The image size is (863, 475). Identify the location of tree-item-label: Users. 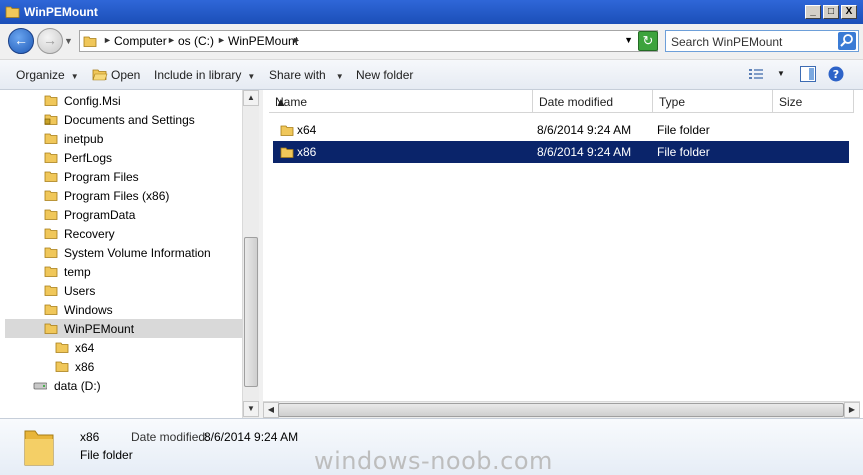
(80, 291).